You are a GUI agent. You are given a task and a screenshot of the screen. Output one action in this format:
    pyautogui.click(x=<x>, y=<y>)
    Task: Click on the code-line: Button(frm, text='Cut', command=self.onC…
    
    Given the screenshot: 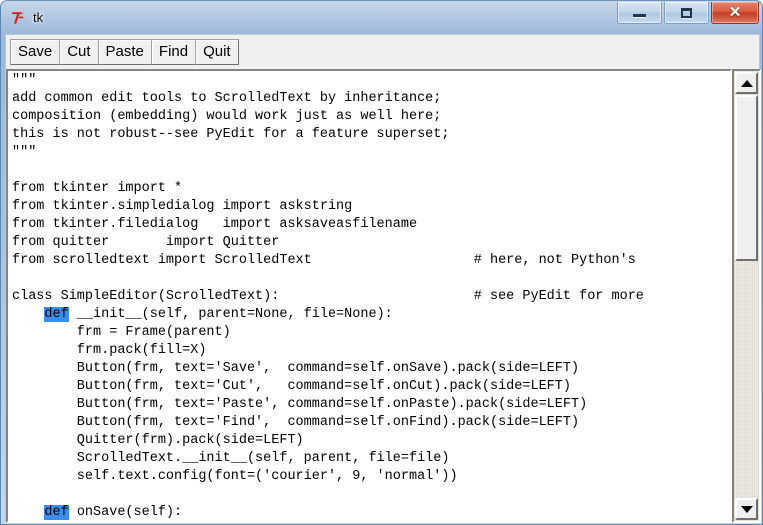 What is the action you would take?
    pyautogui.click(x=291, y=386)
    